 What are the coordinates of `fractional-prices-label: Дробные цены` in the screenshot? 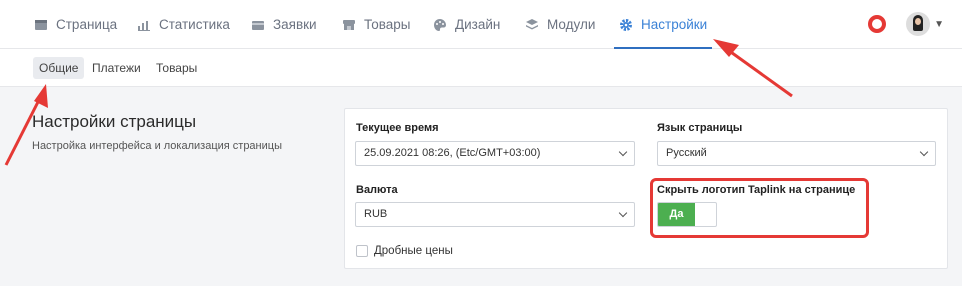 It's located at (413, 251).